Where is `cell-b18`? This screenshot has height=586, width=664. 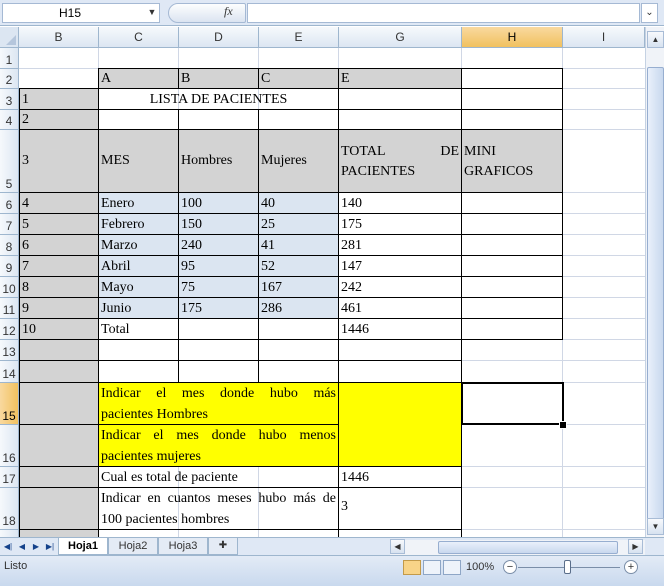
cell-b18 is located at coordinates (59, 508).